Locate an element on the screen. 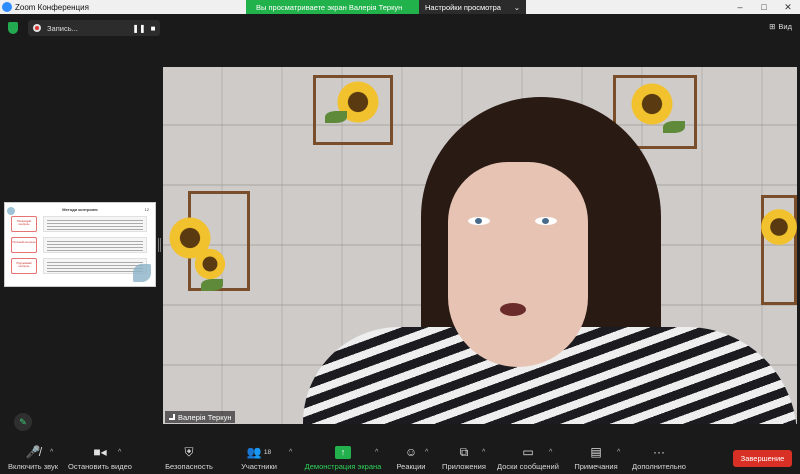  recording-indicator: Запись... ❚❚ ■ is located at coordinates (94, 28).